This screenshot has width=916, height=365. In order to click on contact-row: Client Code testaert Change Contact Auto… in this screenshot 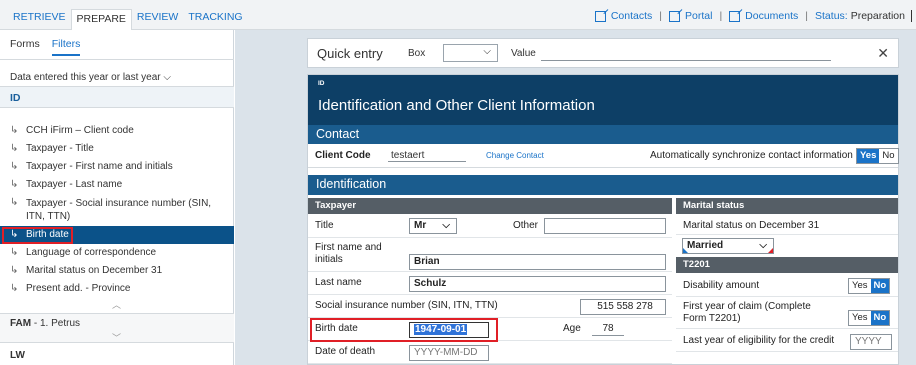, I will do `click(603, 156)`.